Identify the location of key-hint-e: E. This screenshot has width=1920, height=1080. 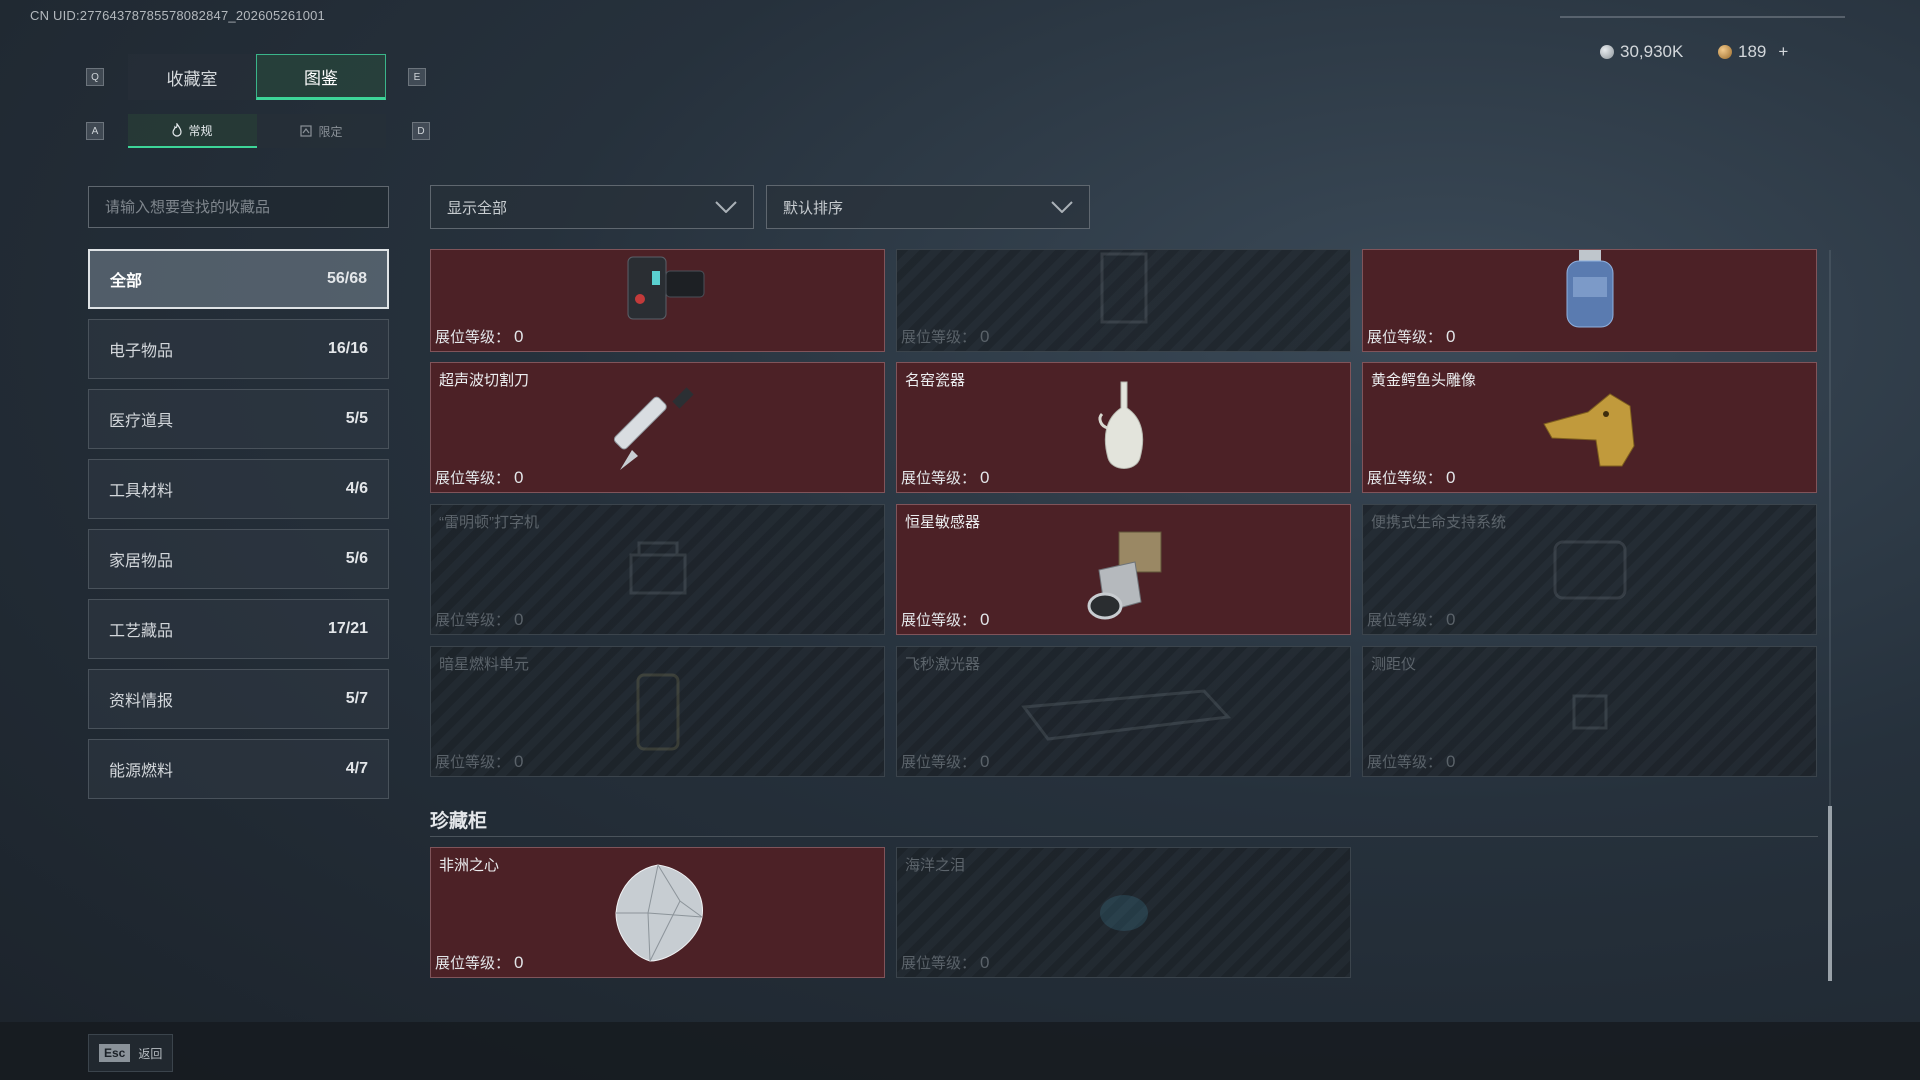
(417, 77).